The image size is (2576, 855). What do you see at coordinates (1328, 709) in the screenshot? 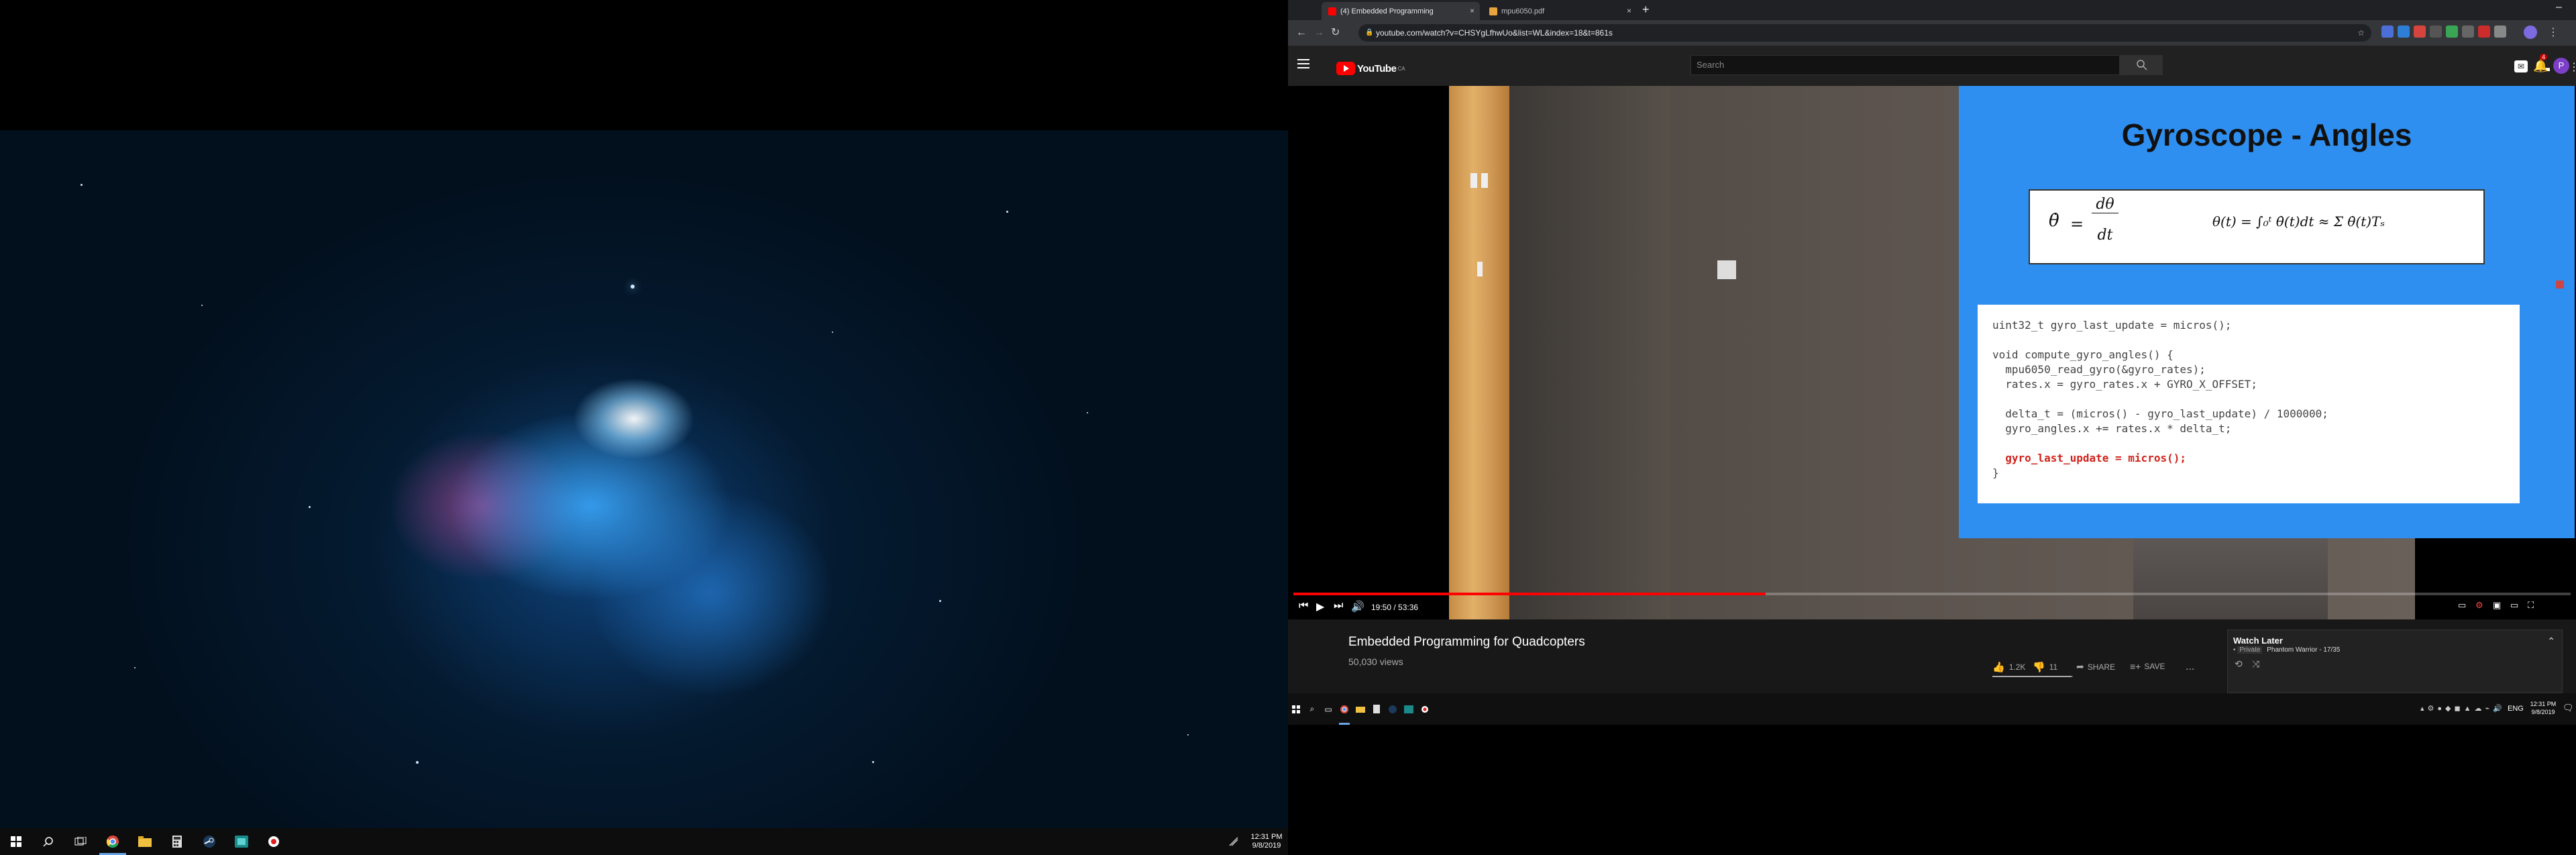
I see `task-view-icon: ▭` at bounding box center [1328, 709].